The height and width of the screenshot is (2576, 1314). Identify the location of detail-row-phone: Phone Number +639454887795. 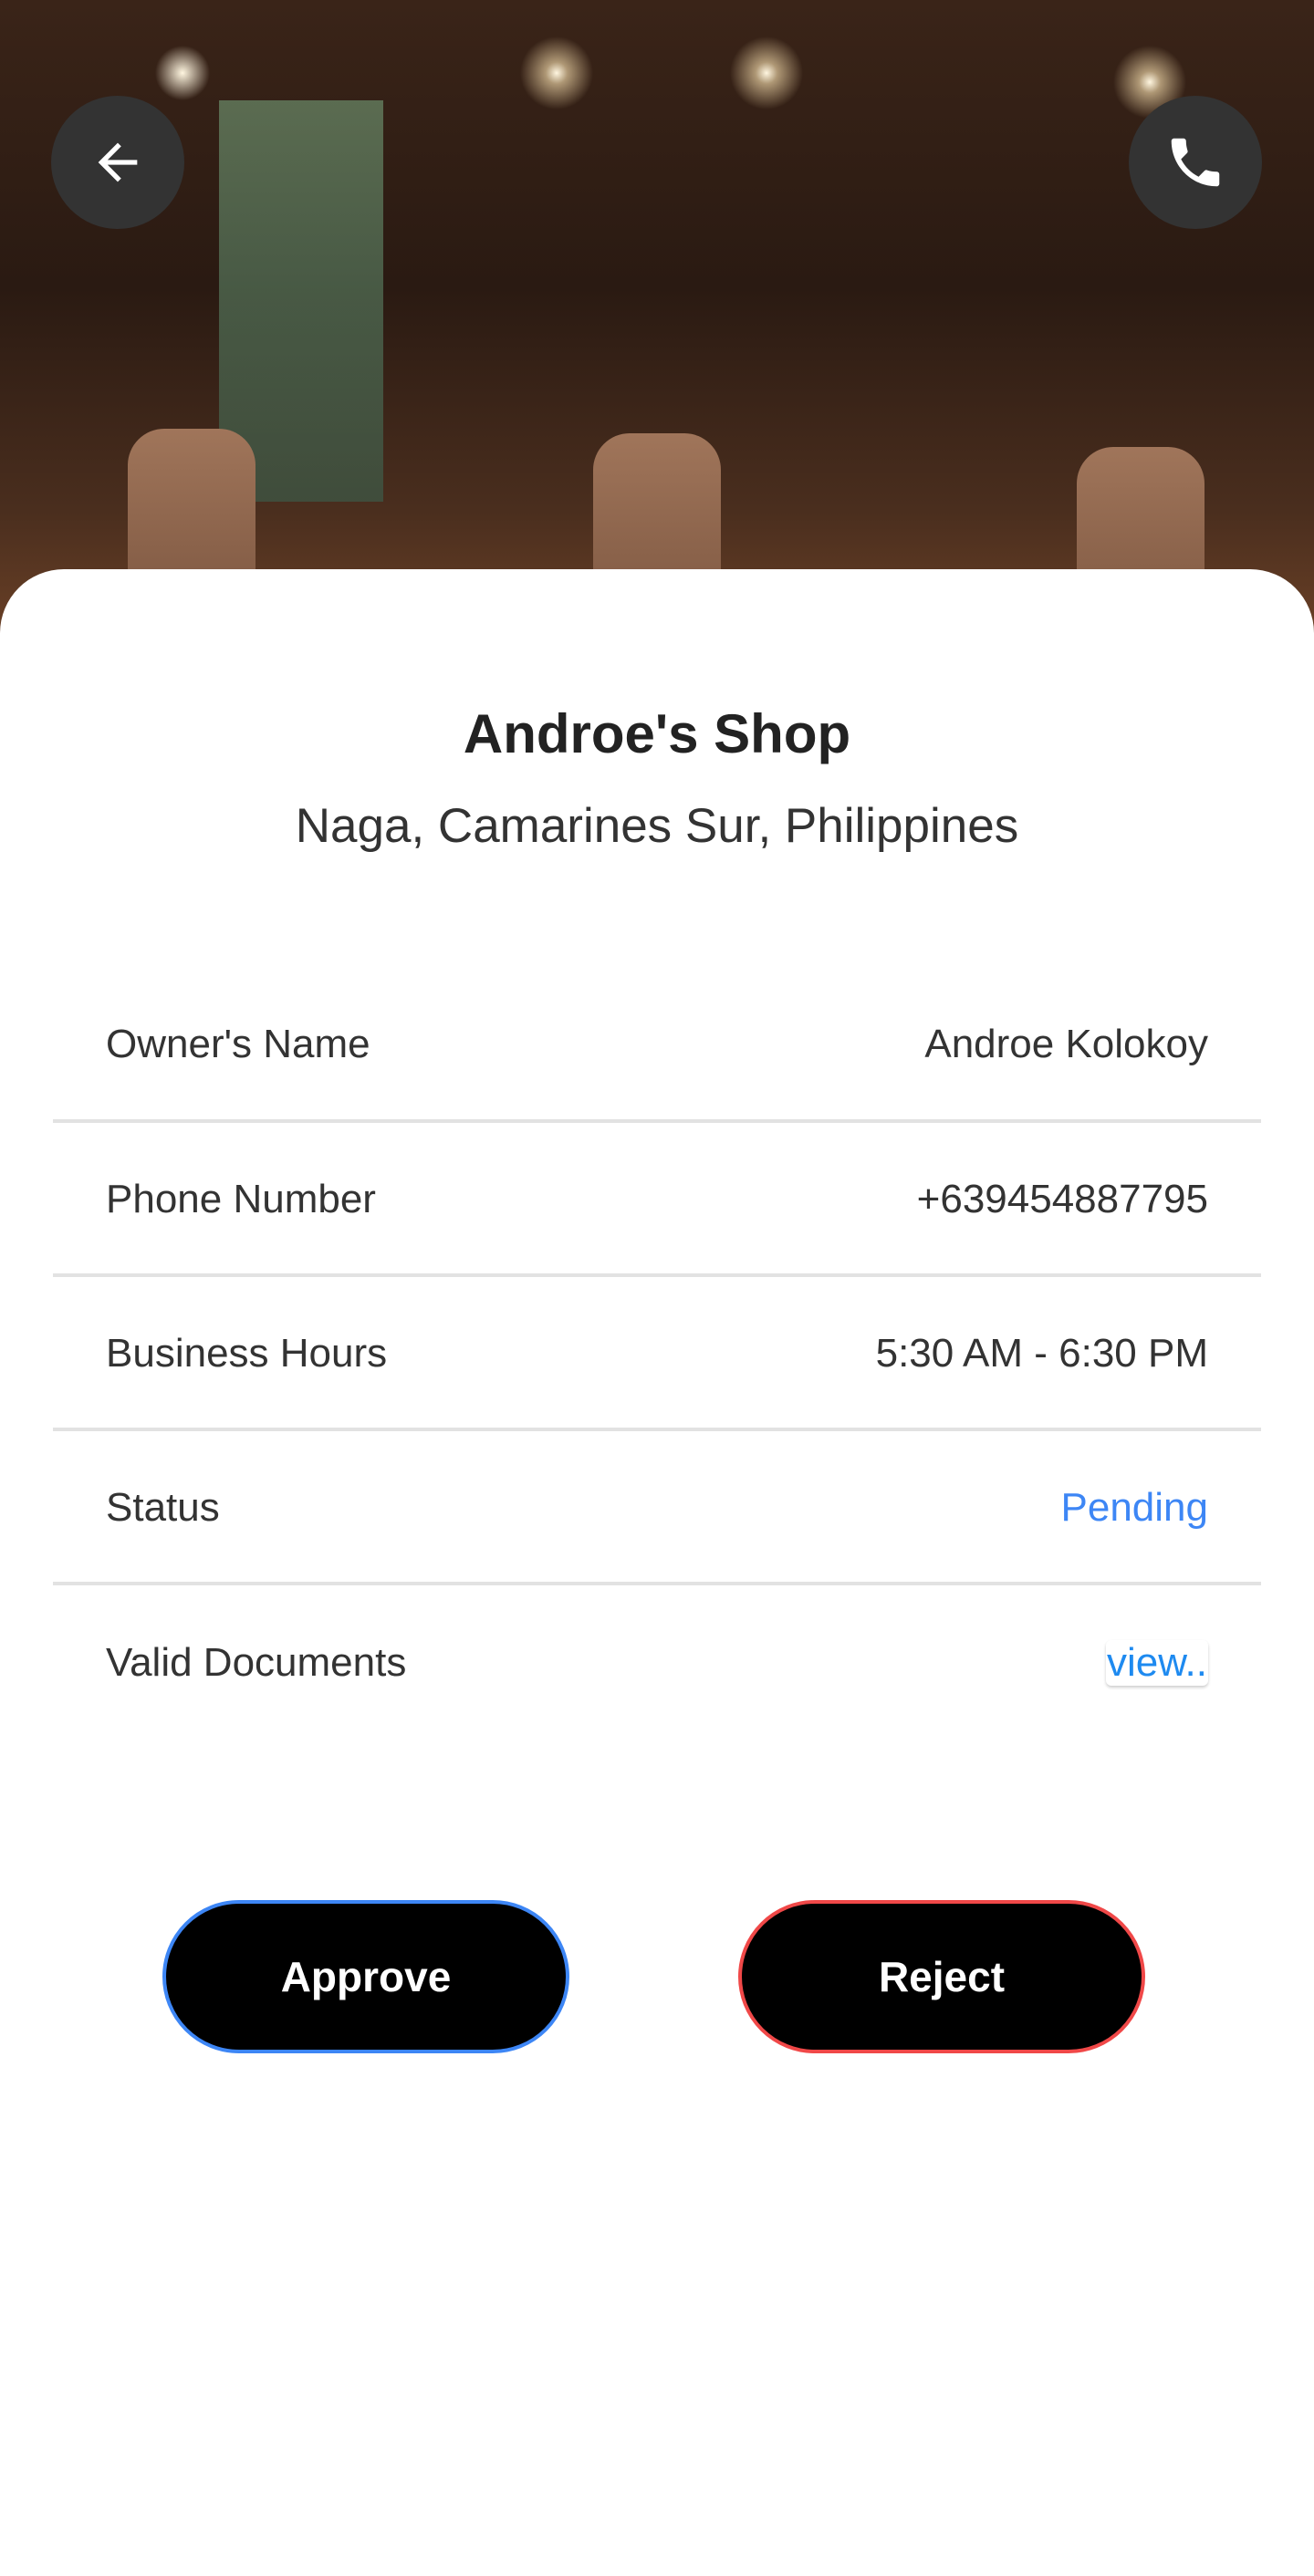
(657, 1199).